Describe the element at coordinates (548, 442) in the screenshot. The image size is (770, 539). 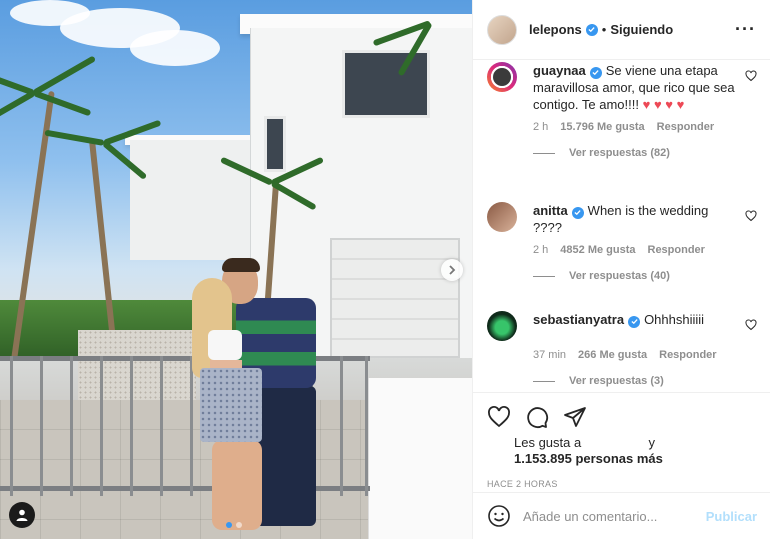
I see `likes-prefix: Les gusta a` at that location.